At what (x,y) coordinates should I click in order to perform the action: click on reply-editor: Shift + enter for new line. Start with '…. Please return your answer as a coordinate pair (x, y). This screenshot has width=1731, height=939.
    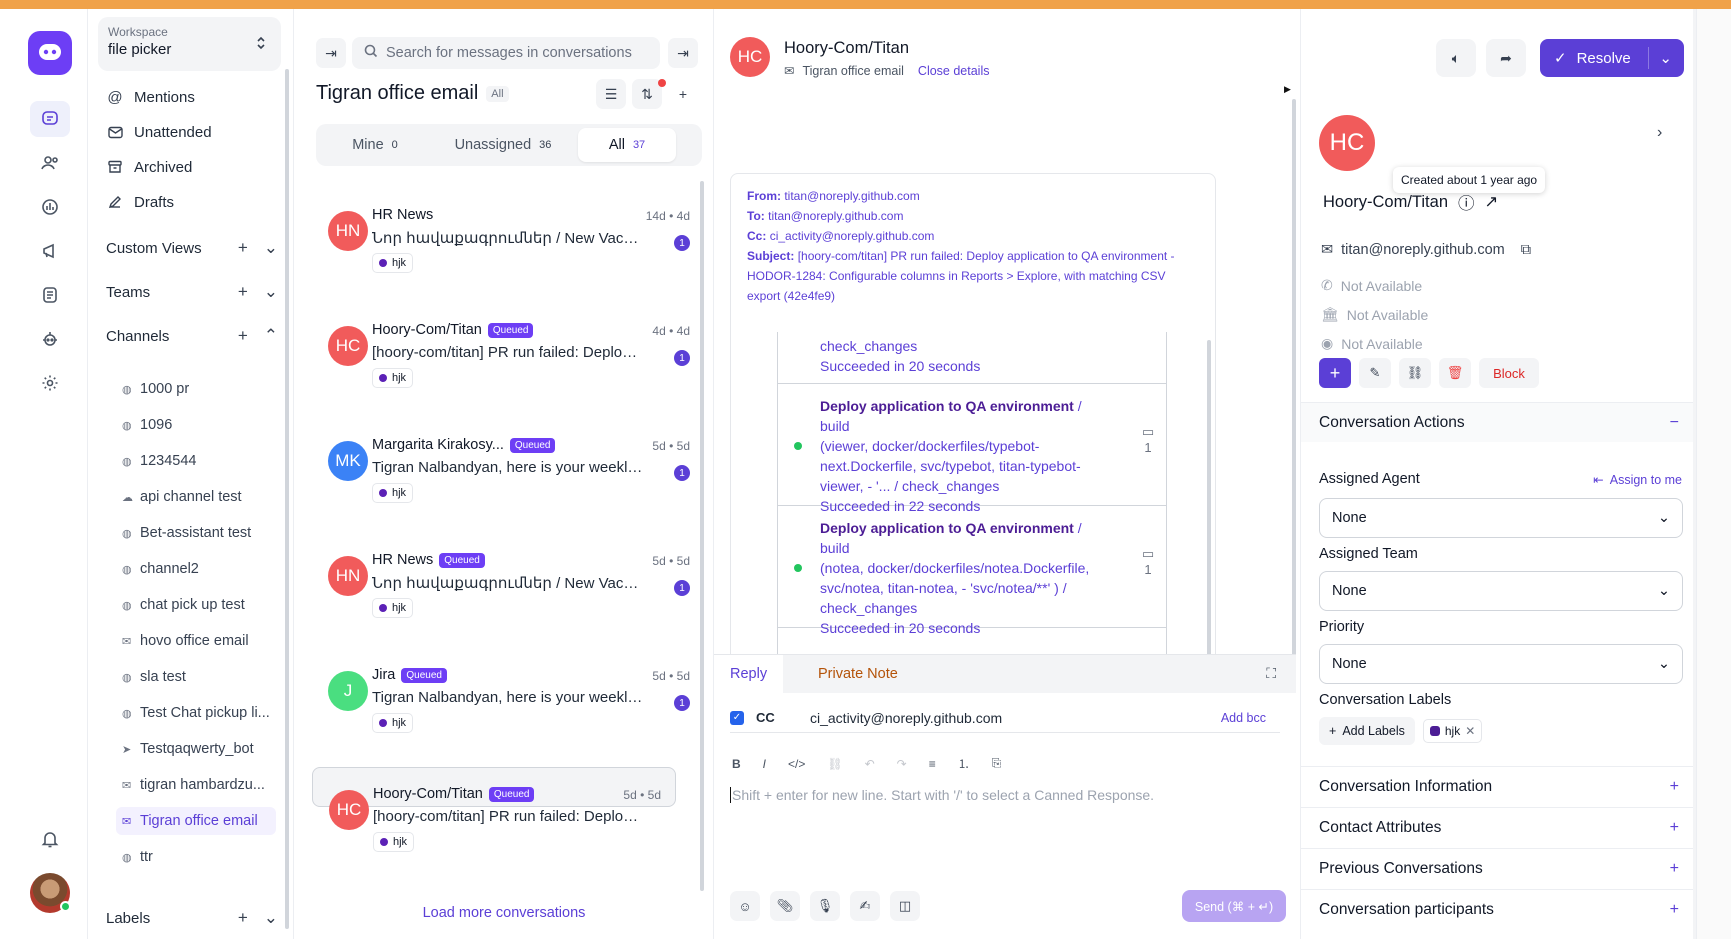
    Looking at the image, I should click on (942, 795).